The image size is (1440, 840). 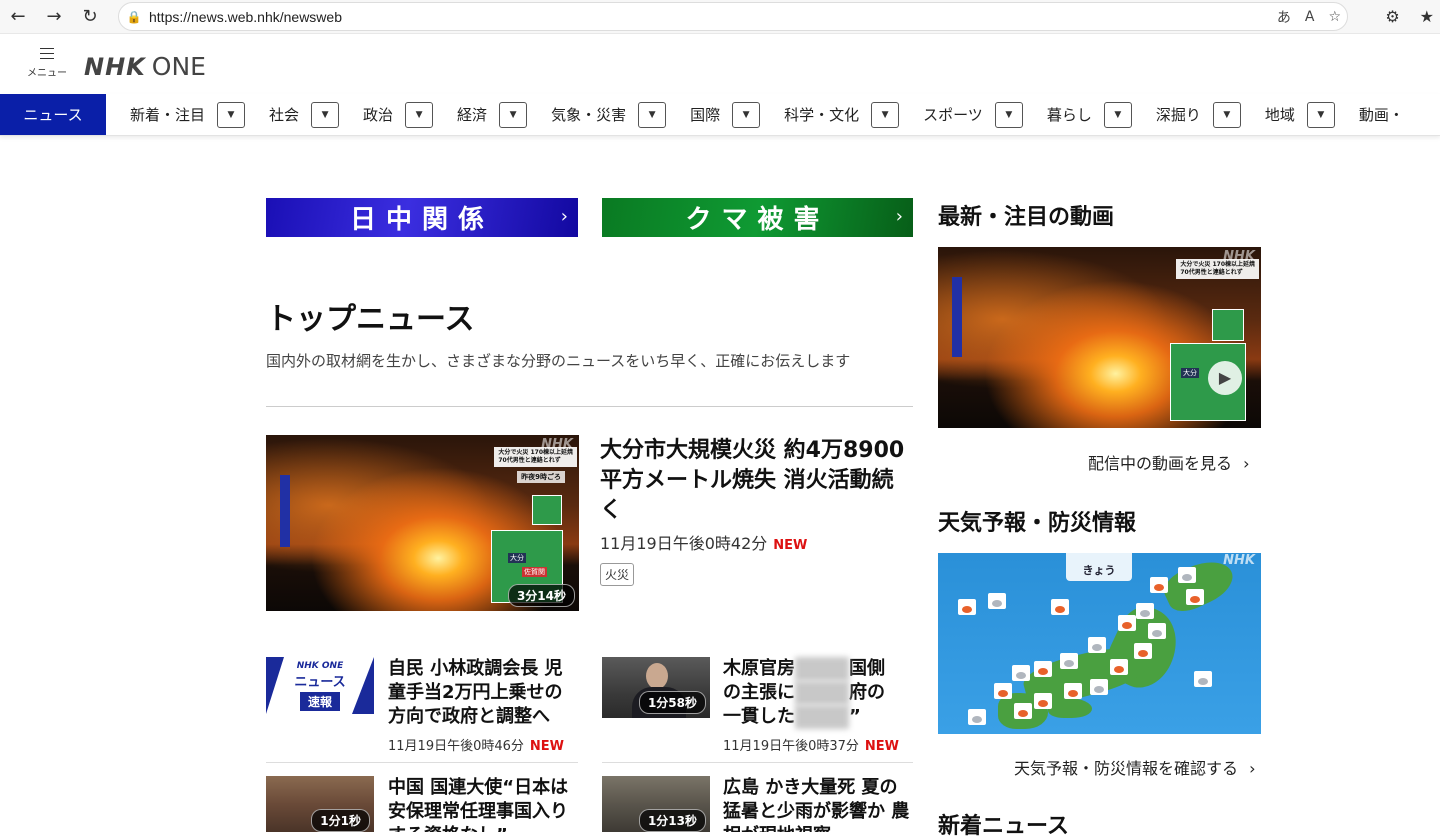 I want to click on nav-item-label: 動画・, so click(x=1381, y=114).